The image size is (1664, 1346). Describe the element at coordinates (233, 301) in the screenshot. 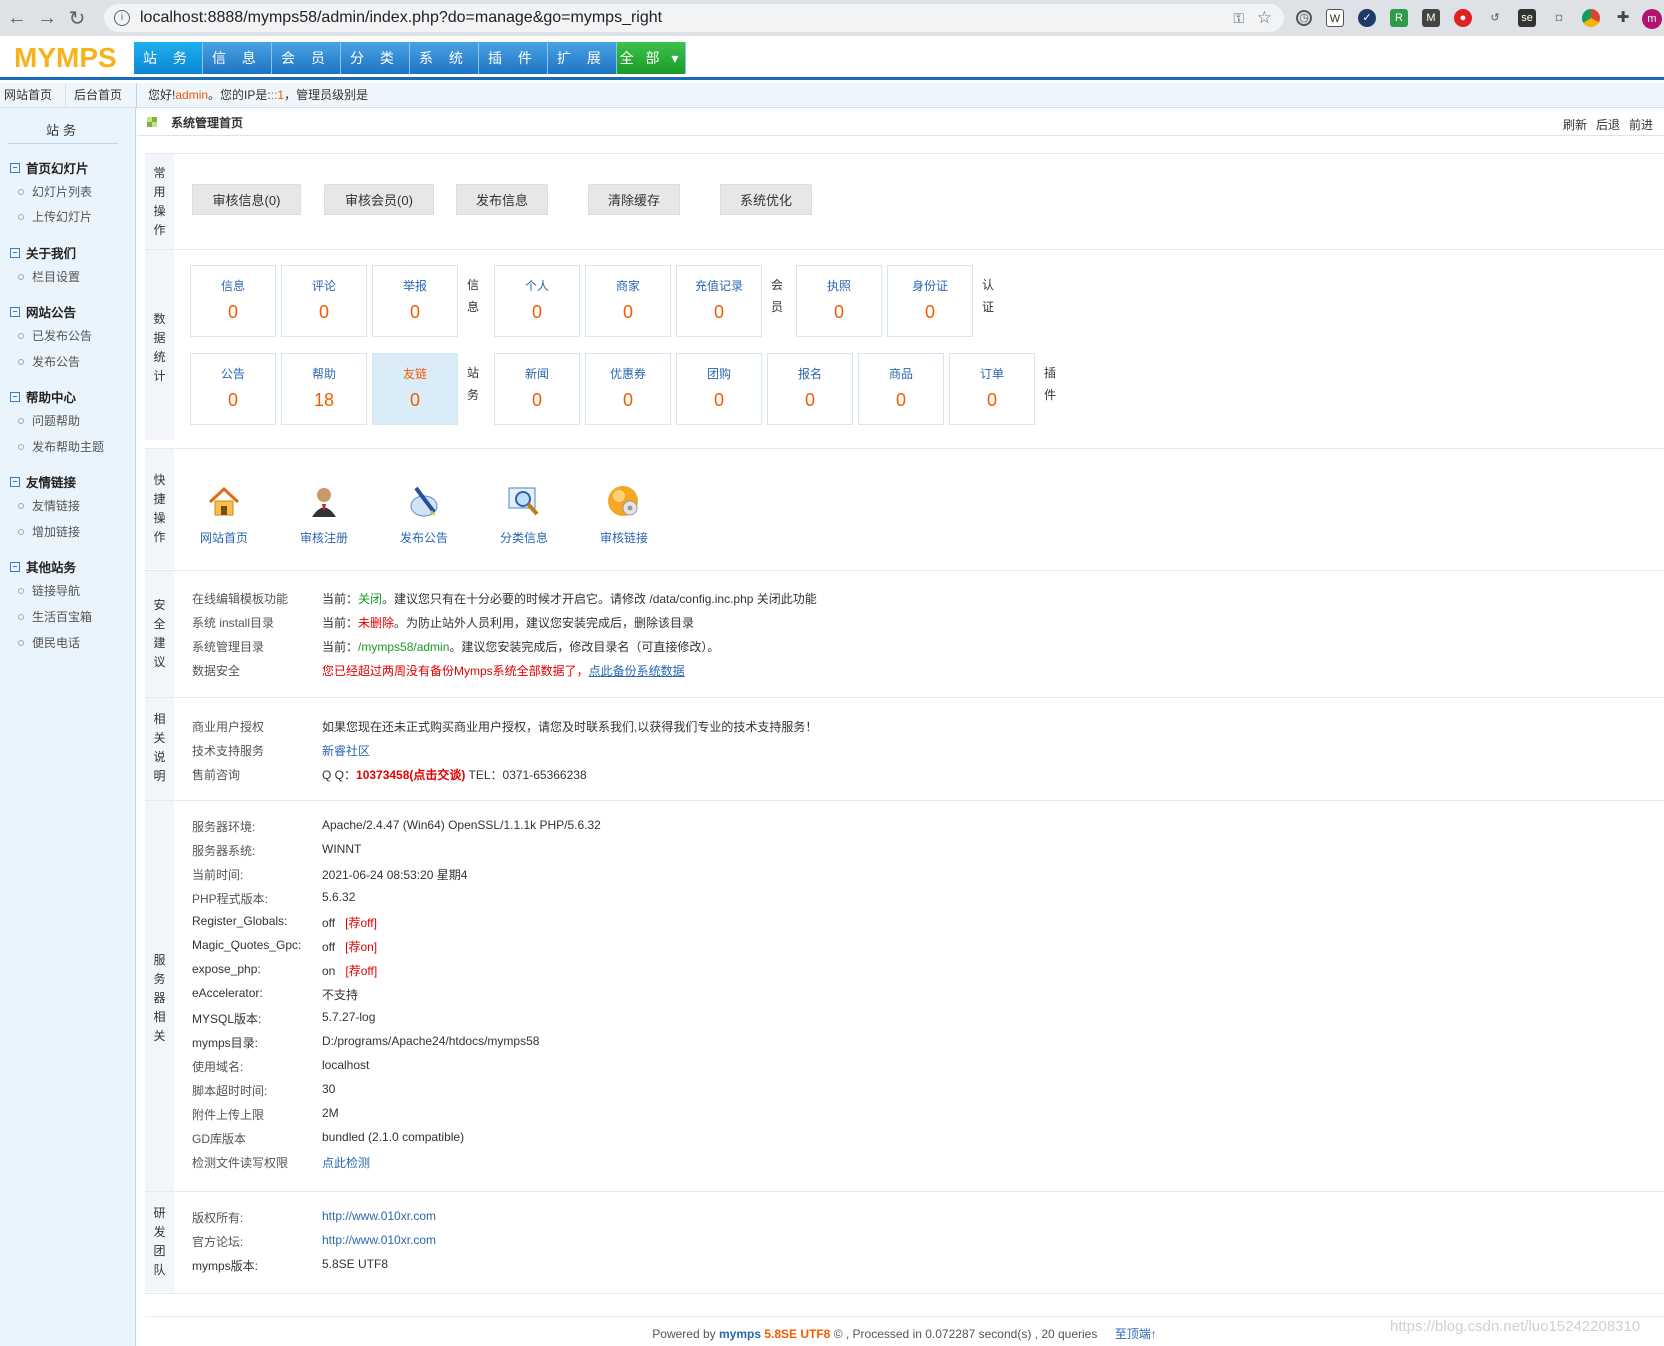

I see `stat-cell: 信息 0` at that location.